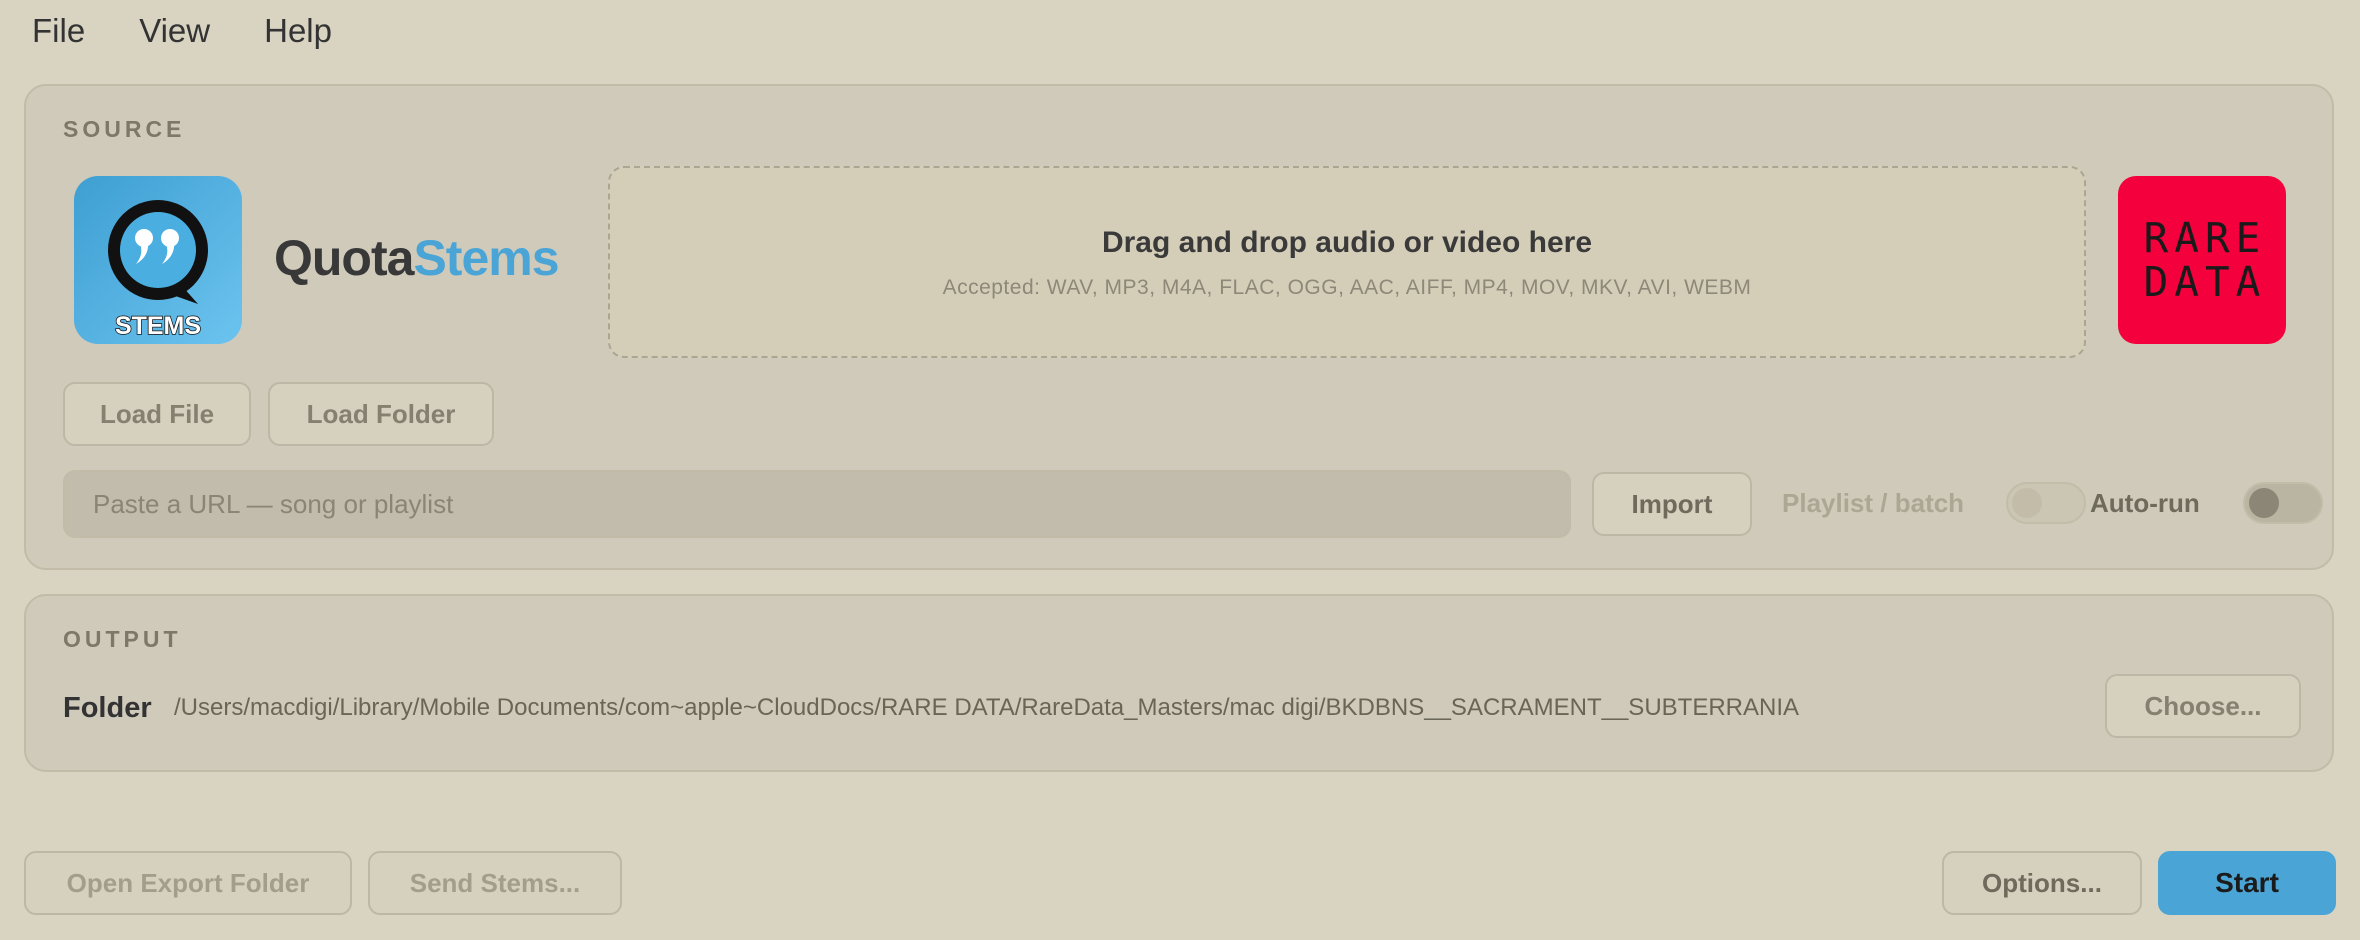  What do you see at coordinates (381, 414) in the screenshot?
I see `load-folder-button: Load Folder` at bounding box center [381, 414].